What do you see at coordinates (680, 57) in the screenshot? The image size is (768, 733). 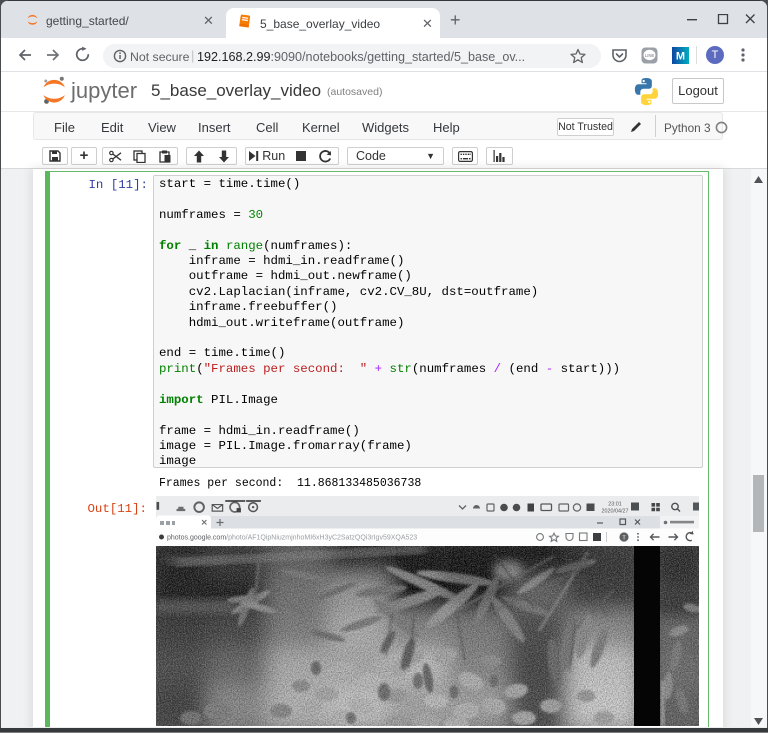 I see `svg-text: M` at bounding box center [680, 57].